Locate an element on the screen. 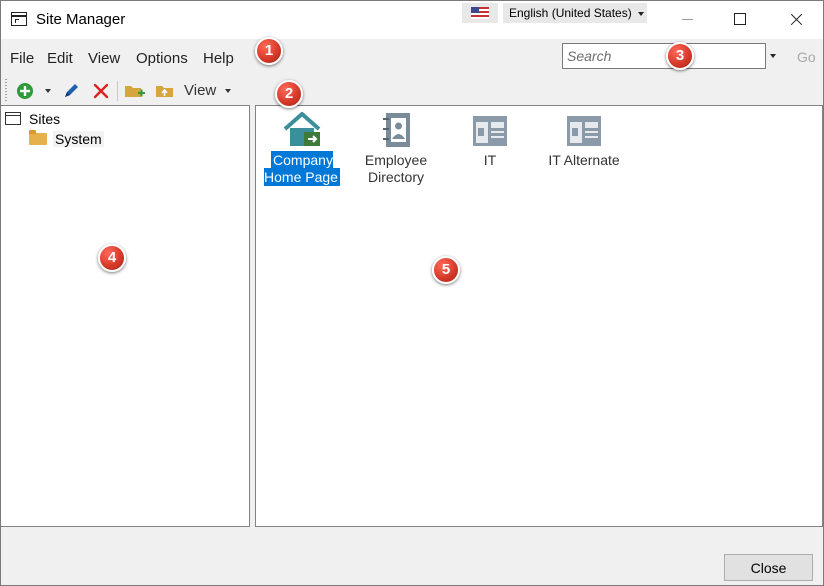 This screenshot has height=586, width=824. maximize-button is located at coordinates (740, 20).